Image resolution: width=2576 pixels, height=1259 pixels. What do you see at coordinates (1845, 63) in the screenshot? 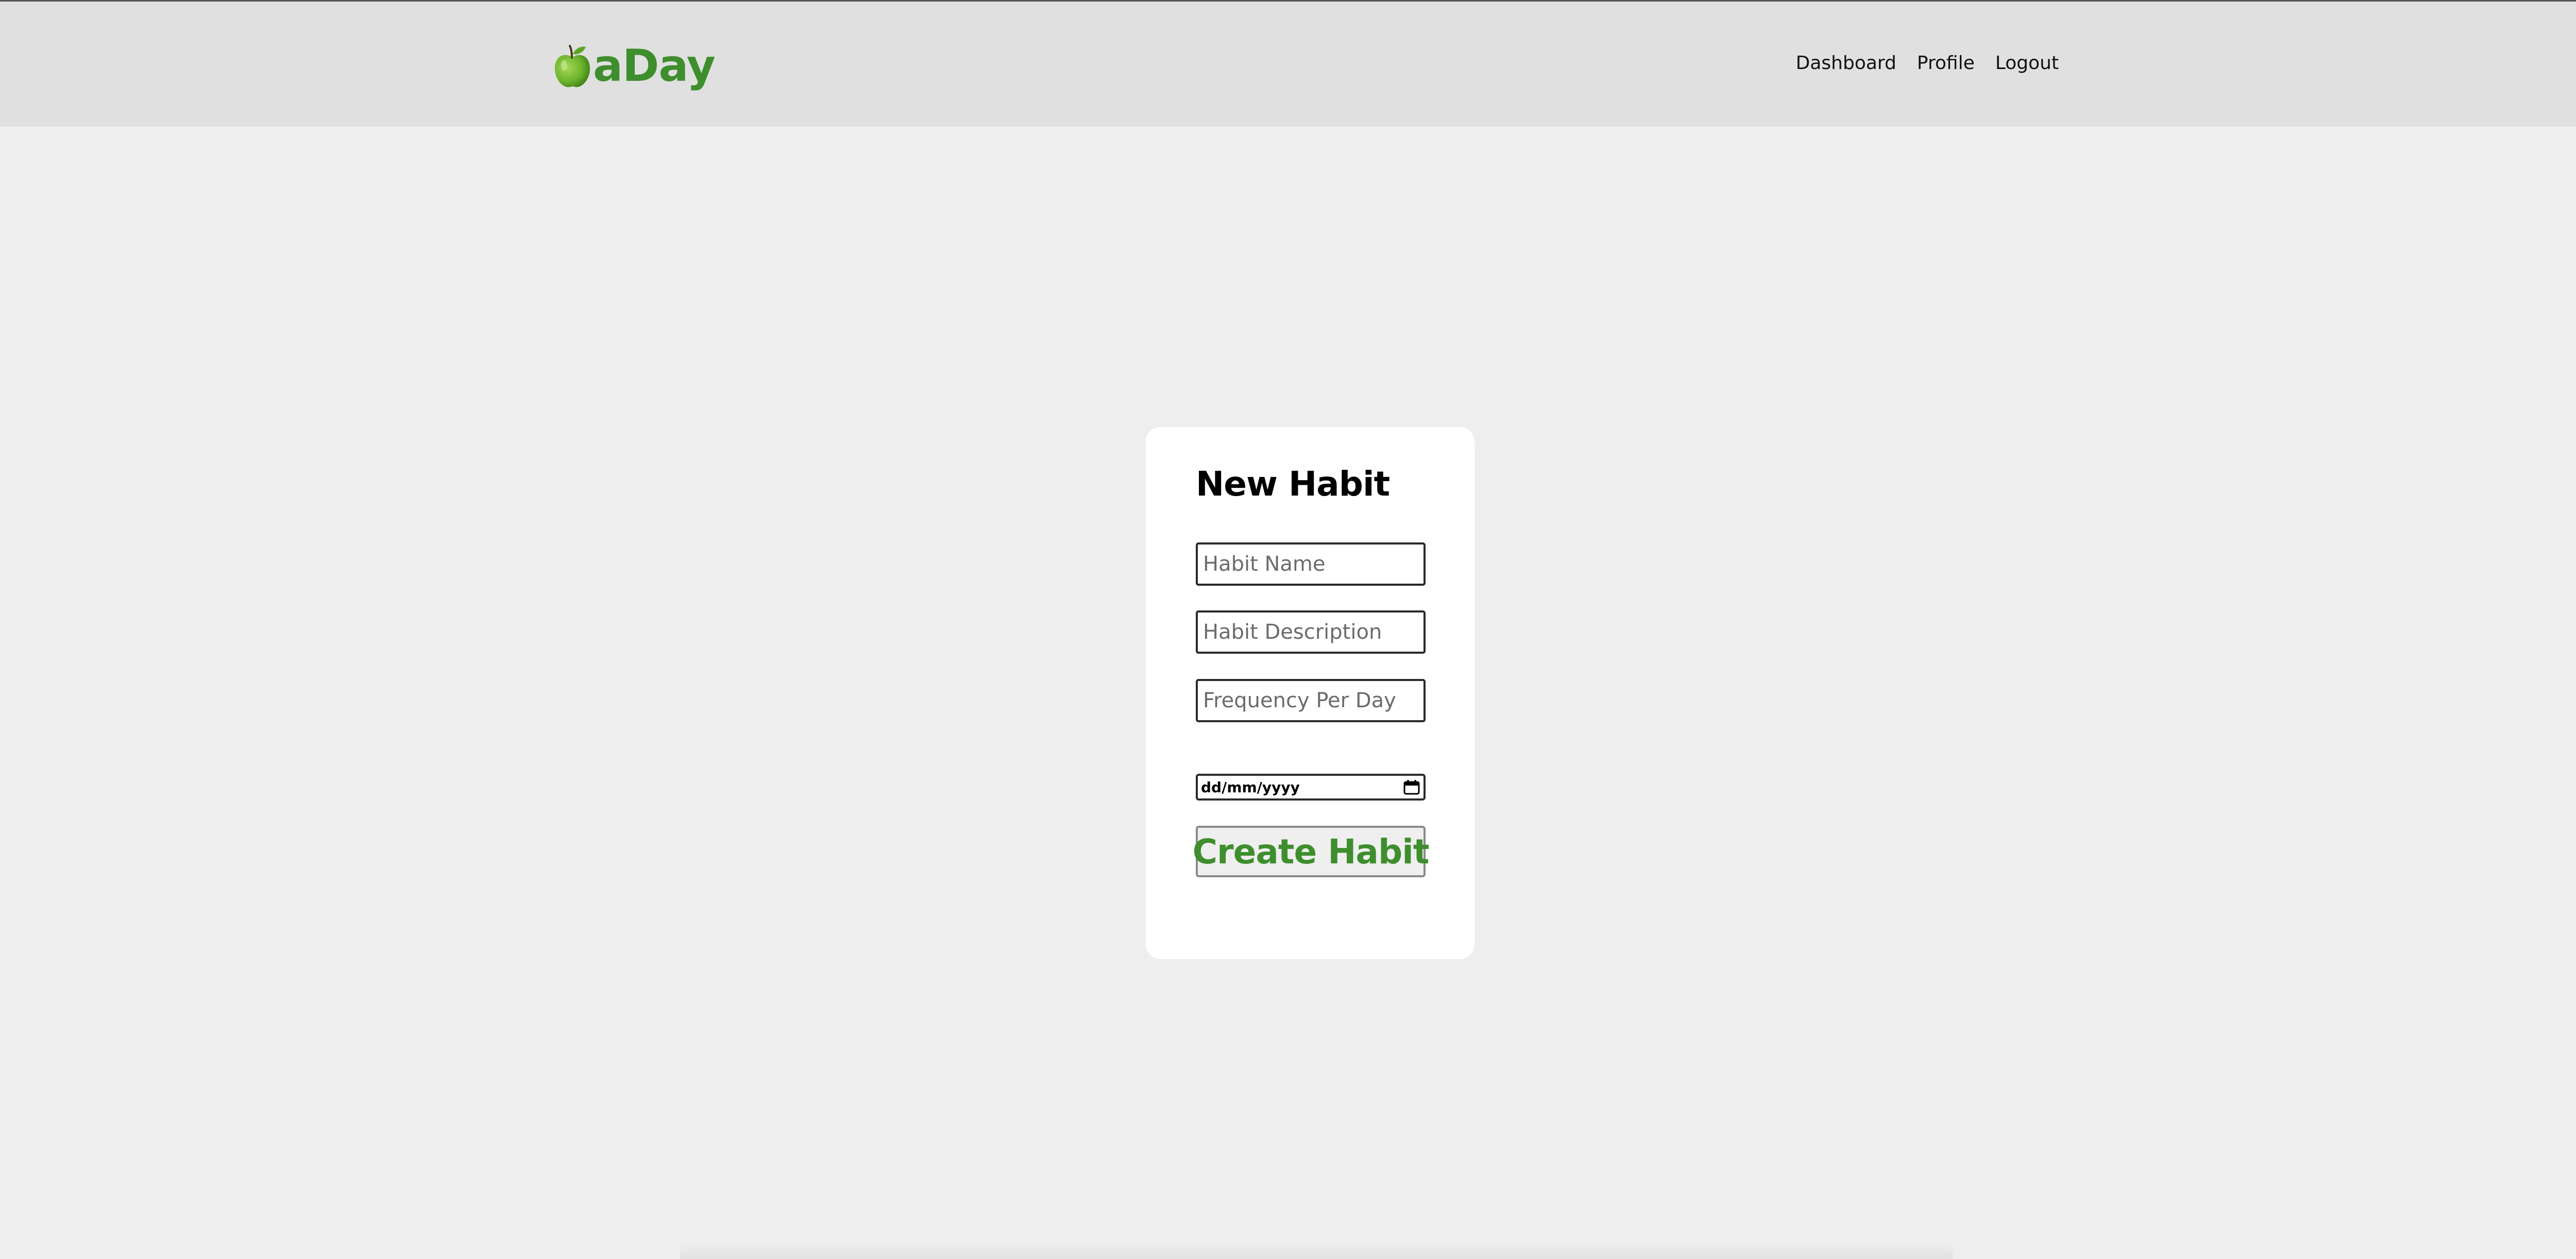
I see `nav-dashboard-link: Dashboard` at bounding box center [1845, 63].